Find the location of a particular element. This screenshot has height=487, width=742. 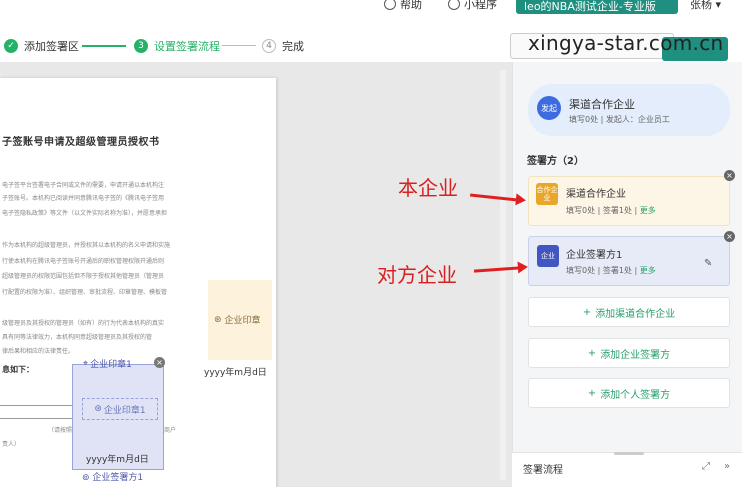

help-label: 帮助 is located at coordinates (411, 5).